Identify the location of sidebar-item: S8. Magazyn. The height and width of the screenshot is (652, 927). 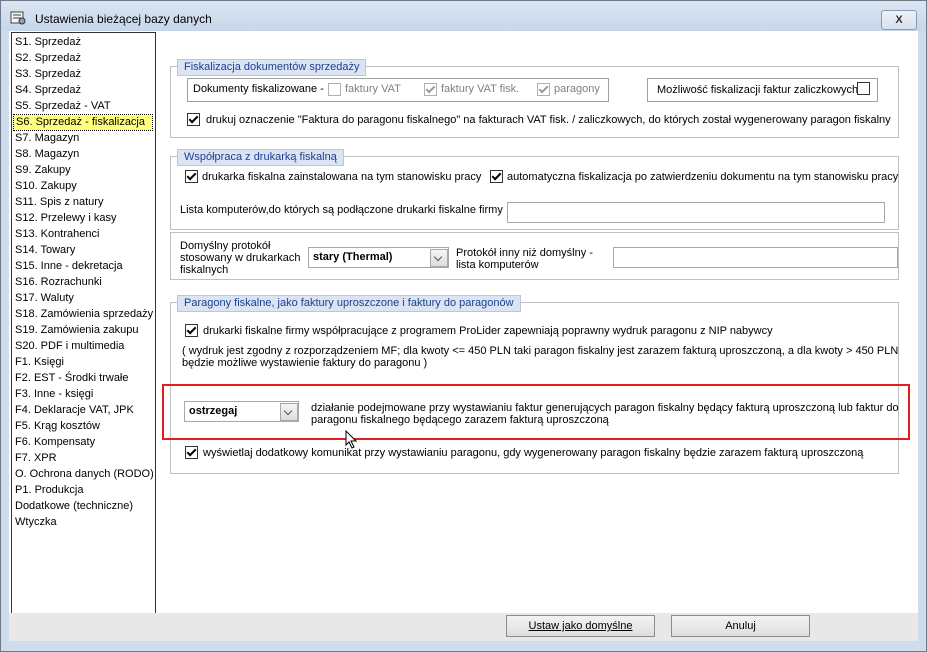
(47, 154).